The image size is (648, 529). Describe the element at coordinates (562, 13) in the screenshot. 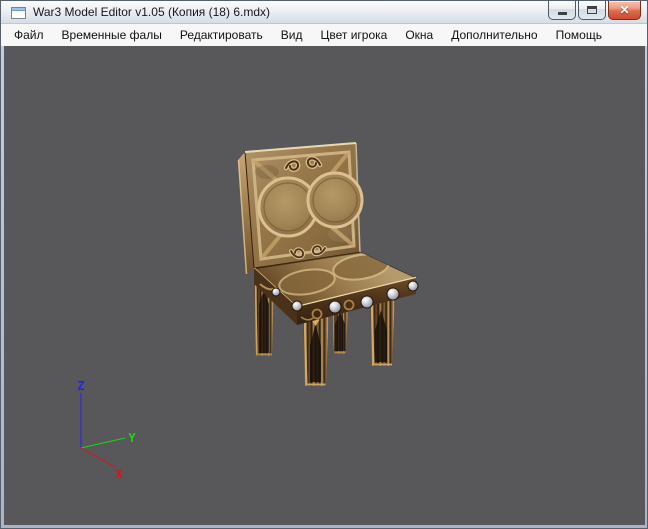

I see `minimize-icon` at that location.